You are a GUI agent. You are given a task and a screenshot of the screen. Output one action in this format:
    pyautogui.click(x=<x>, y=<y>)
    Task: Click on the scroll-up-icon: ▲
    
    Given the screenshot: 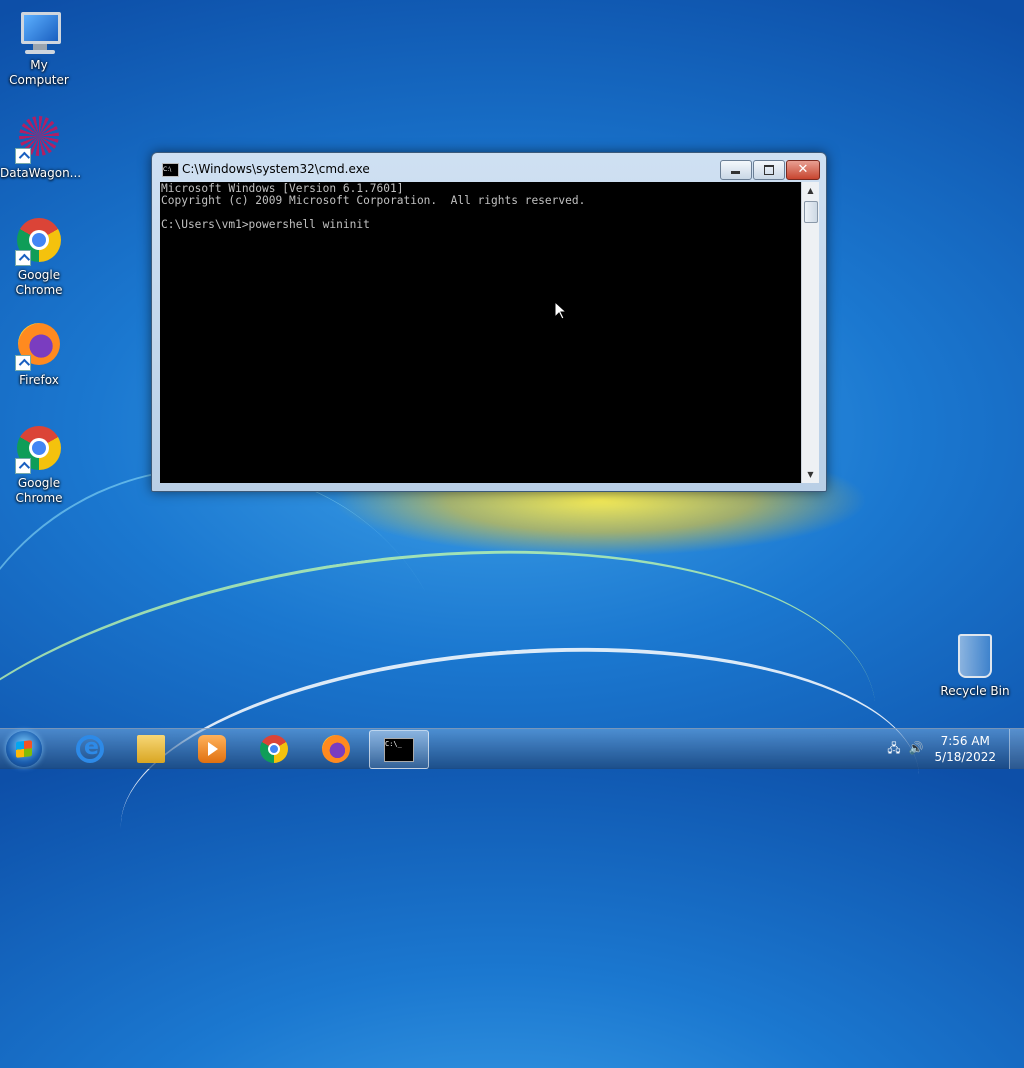 What is the action you would take?
    pyautogui.click(x=810, y=190)
    